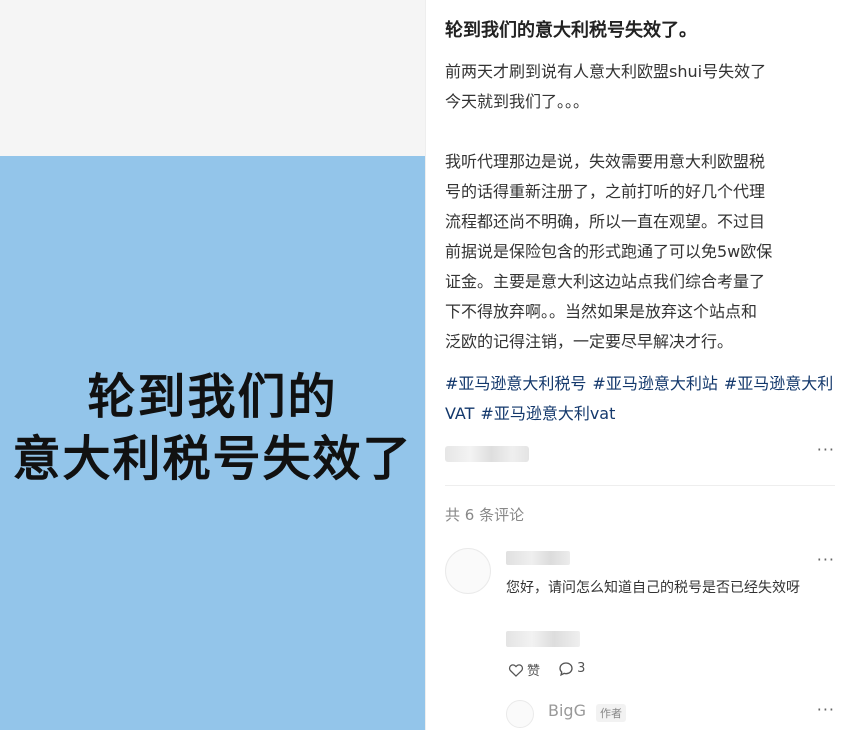  I want to click on post-meta-row: ···, so click(640, 452).